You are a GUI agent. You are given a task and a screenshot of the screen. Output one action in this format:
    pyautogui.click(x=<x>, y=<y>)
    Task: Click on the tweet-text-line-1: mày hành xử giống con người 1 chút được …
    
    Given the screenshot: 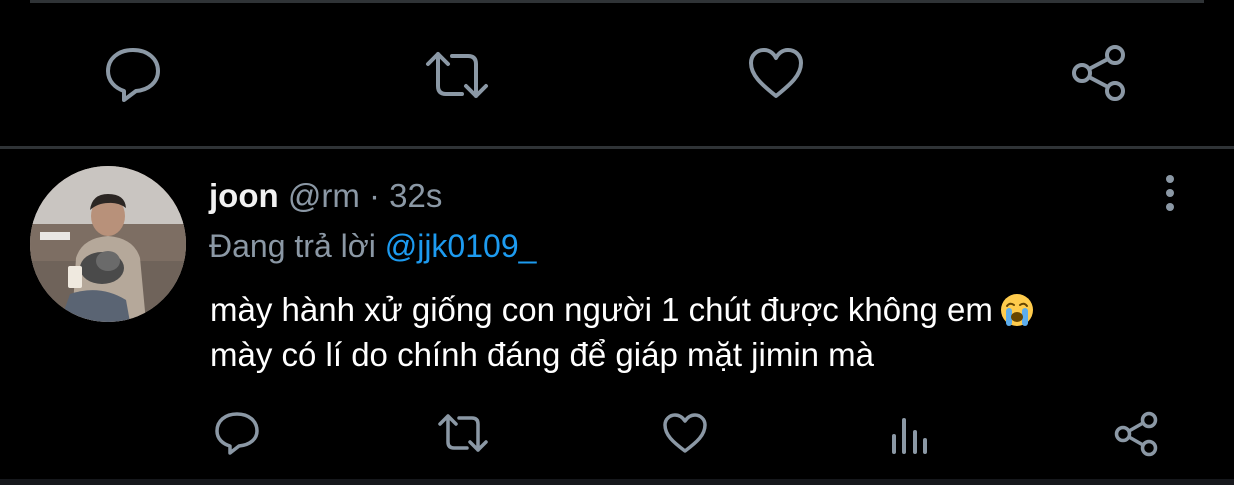 What is the action you would take?
    pyautogui.click(x=700, y=309)
    